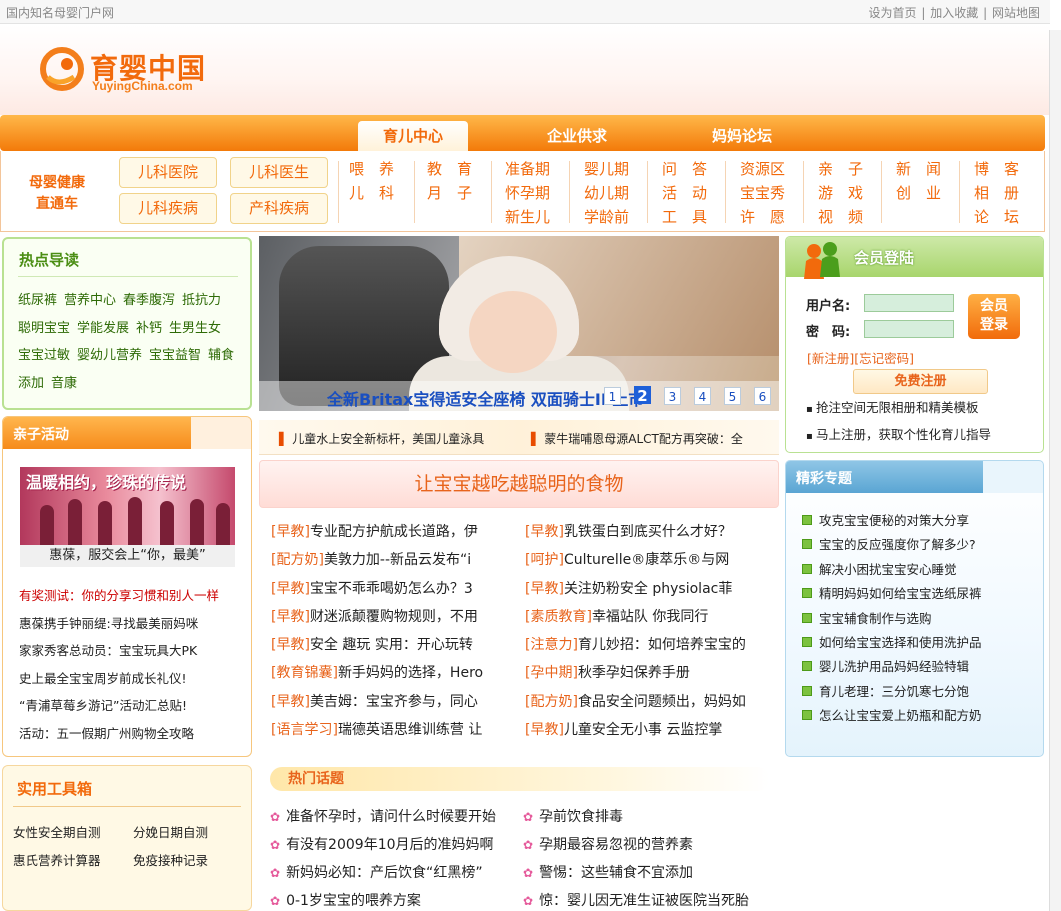 Image resolution: width=1061 pixels, height=911 pixels. I want to click on news-item: [早教]乳铁蛋白到底买什么才好？, so click(645, 532).